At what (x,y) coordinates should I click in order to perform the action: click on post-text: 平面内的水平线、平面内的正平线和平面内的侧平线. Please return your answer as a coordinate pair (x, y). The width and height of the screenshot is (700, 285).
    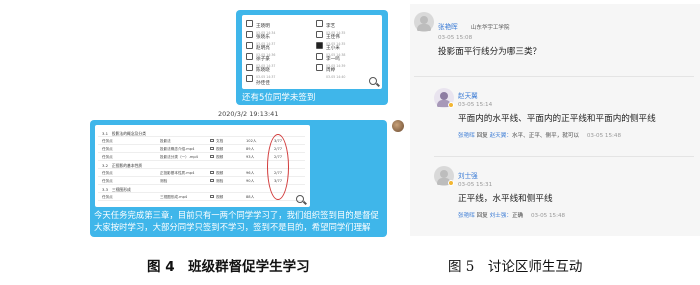
    Looking at the image, I should click on (557, 119).